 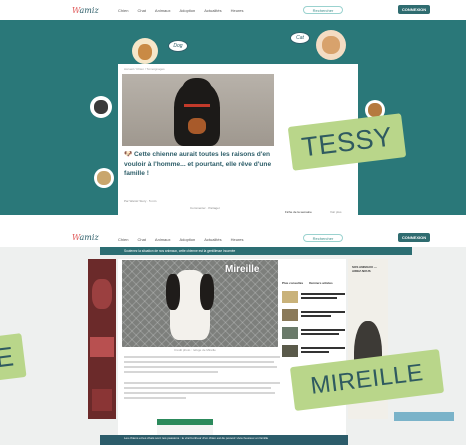 I want to click on tab-derniers-articles: Derniers articles, so click(x=321, y=283).